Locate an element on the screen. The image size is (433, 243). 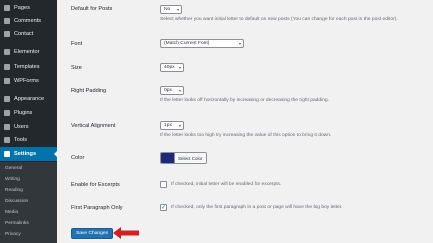
sidebar-item-tools: Tools is located at coordinates (28, 140).